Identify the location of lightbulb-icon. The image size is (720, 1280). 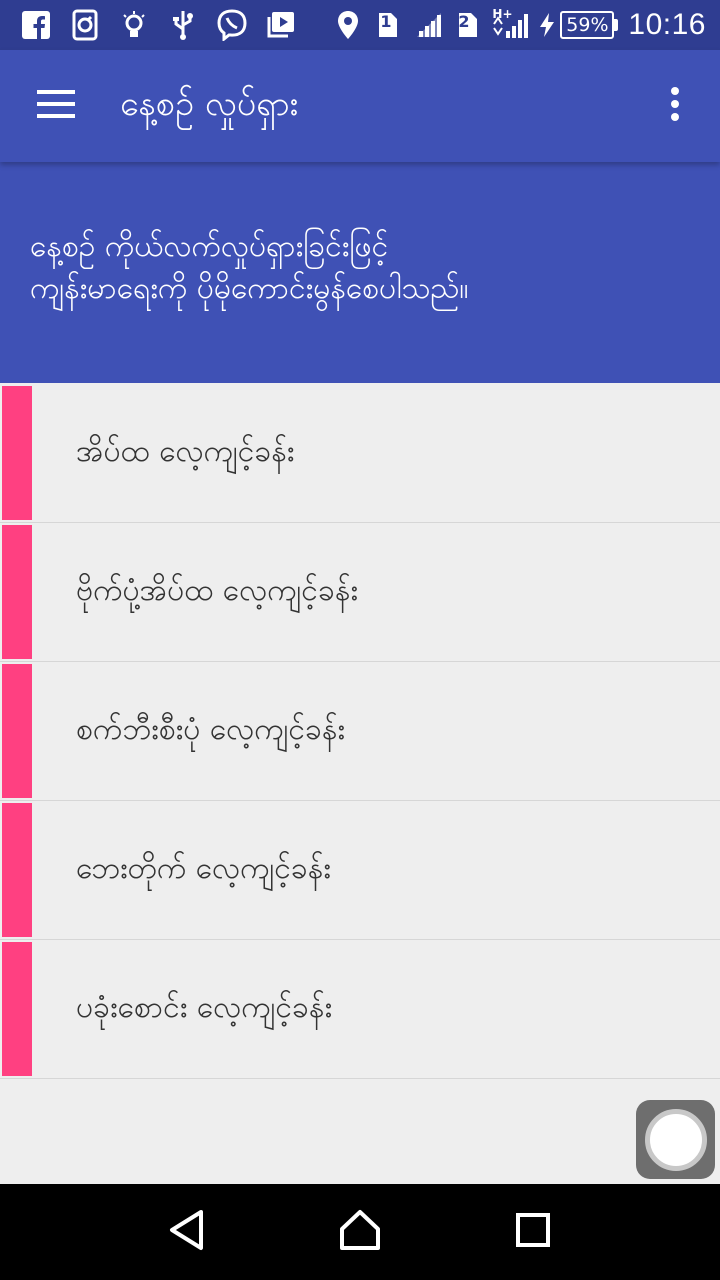
(134, 25).